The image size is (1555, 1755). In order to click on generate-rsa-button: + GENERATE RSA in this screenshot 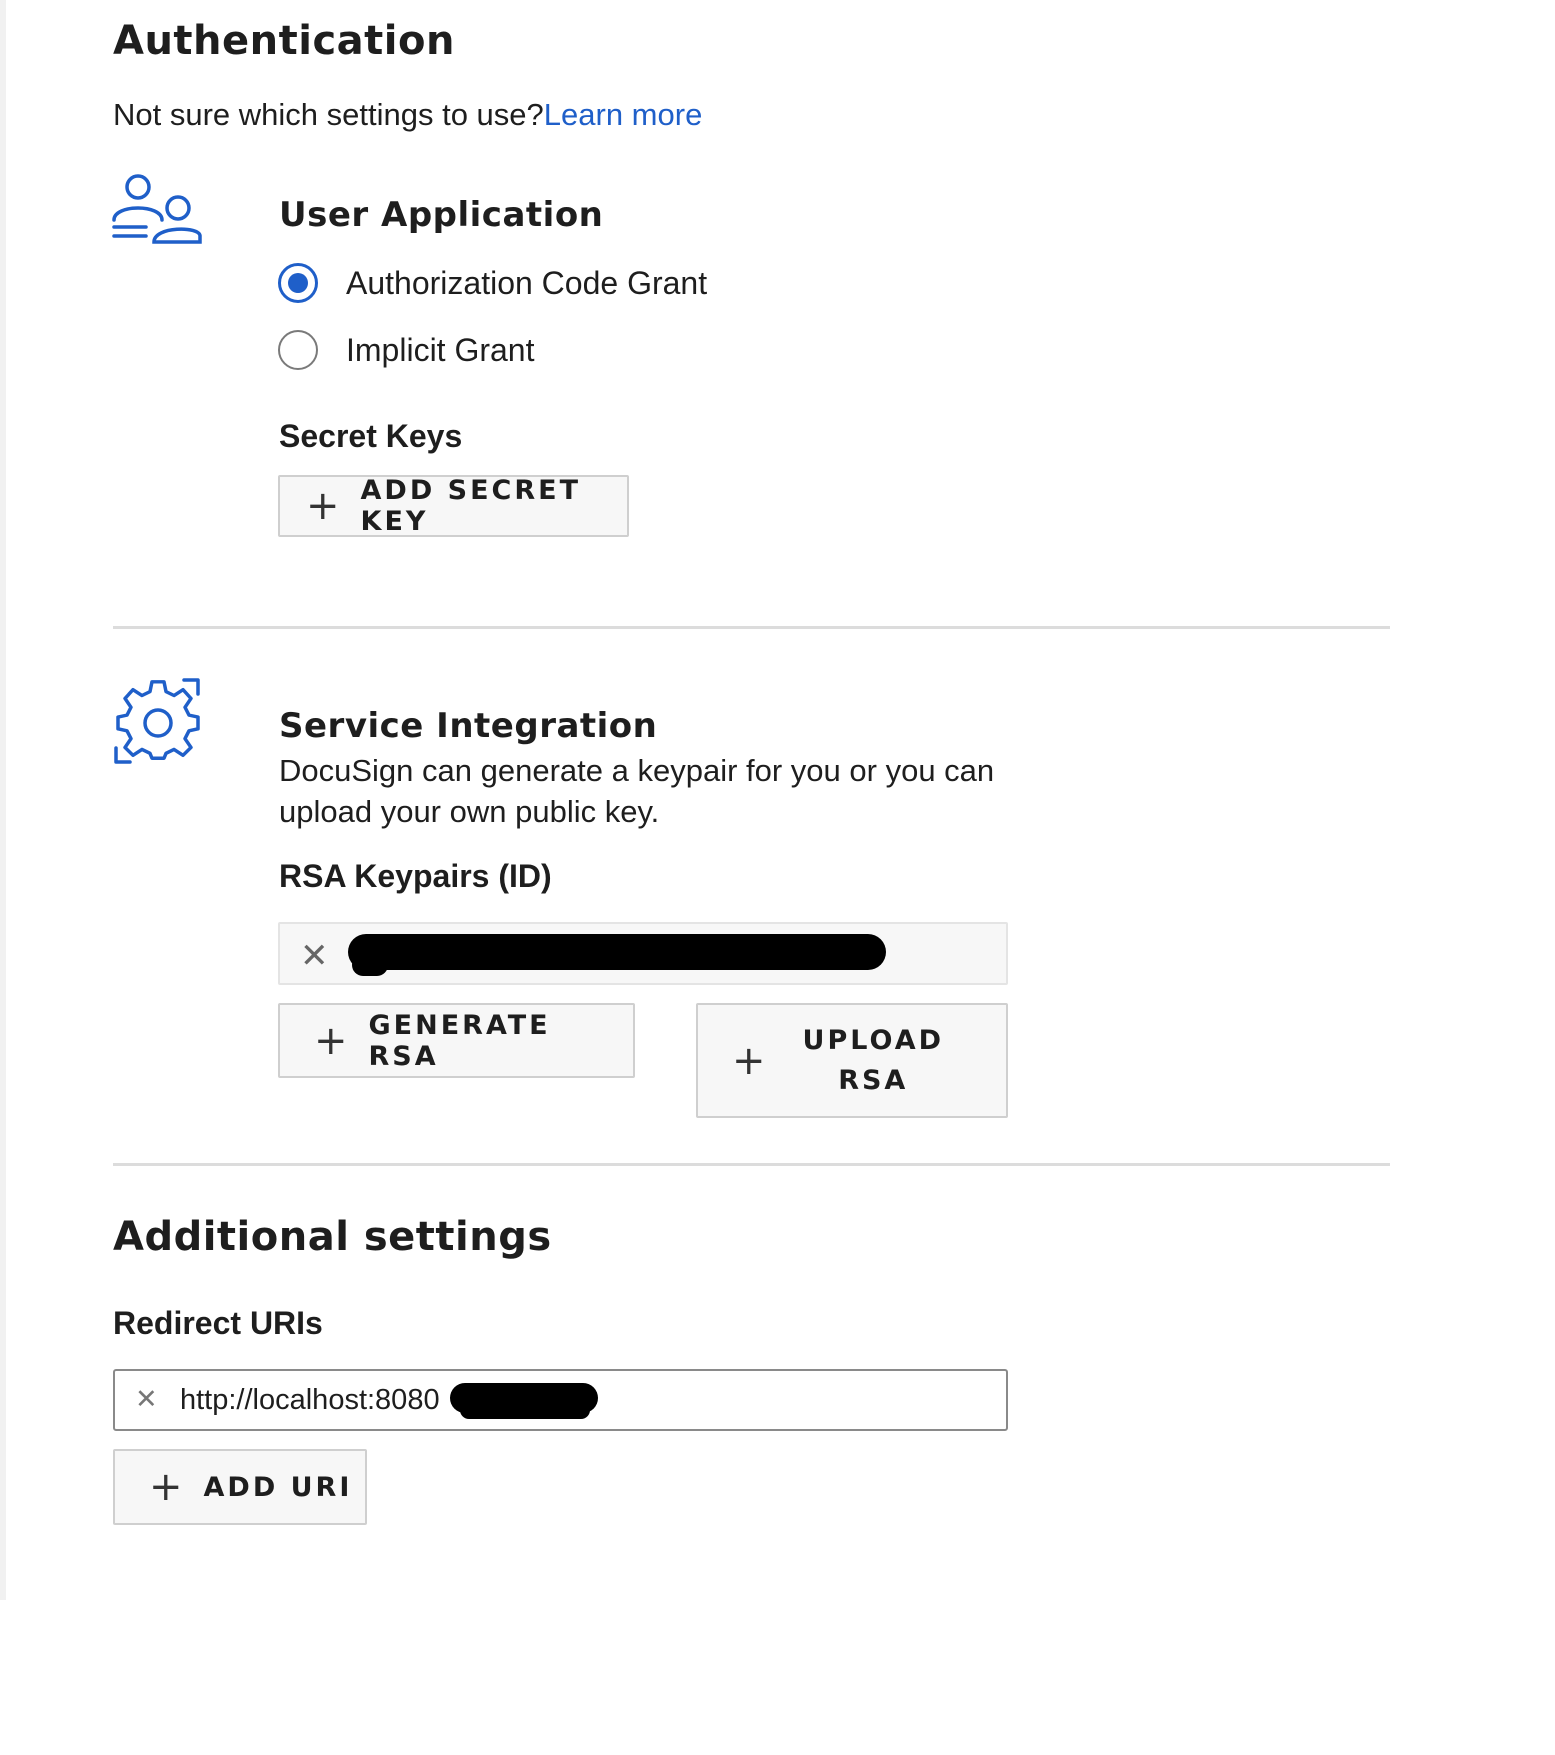, I will do `click(456, 1040)`.